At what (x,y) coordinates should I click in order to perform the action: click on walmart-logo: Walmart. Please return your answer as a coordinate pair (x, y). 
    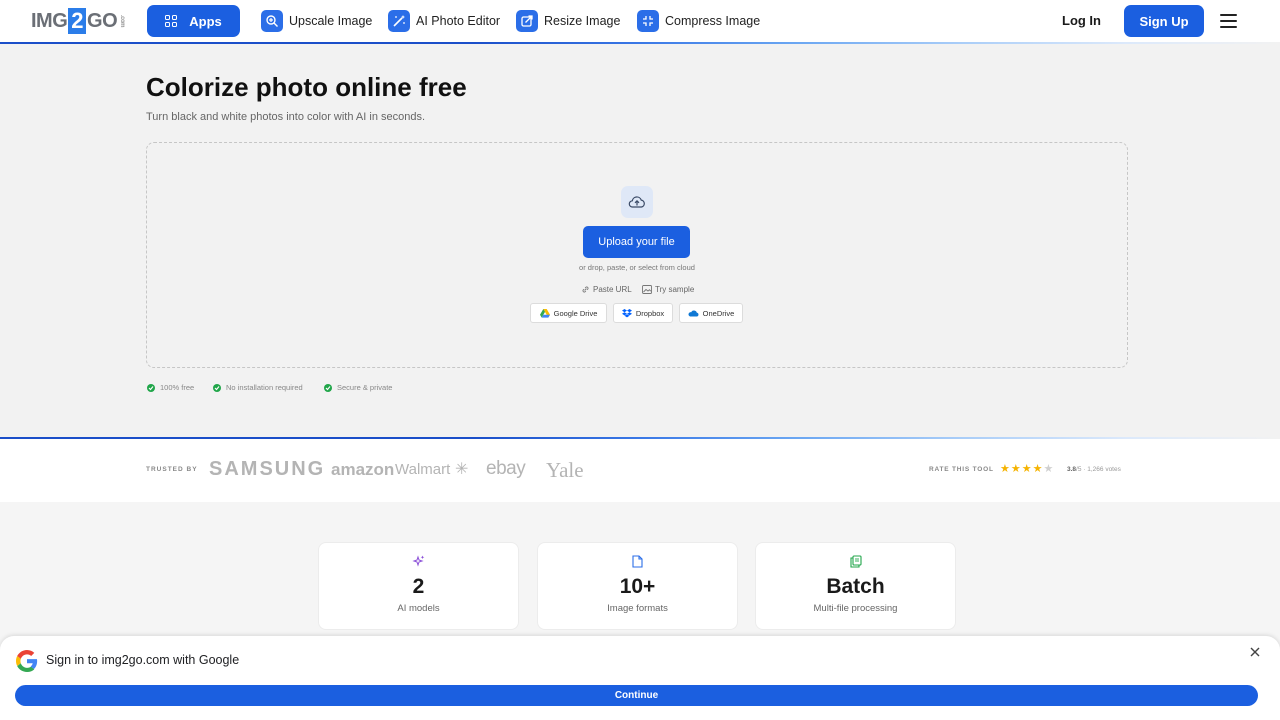
    Looking at the image, I should click on (423, 469).